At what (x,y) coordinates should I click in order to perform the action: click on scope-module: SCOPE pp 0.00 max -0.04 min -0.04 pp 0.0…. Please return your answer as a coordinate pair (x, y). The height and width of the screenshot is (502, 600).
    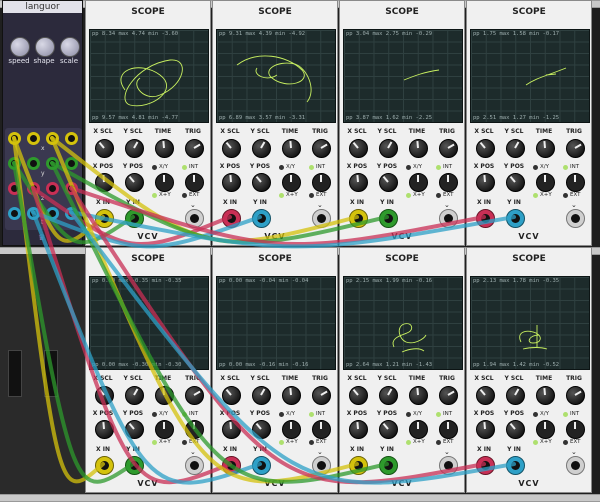
    Looking at the image, I should click on (275, 370).